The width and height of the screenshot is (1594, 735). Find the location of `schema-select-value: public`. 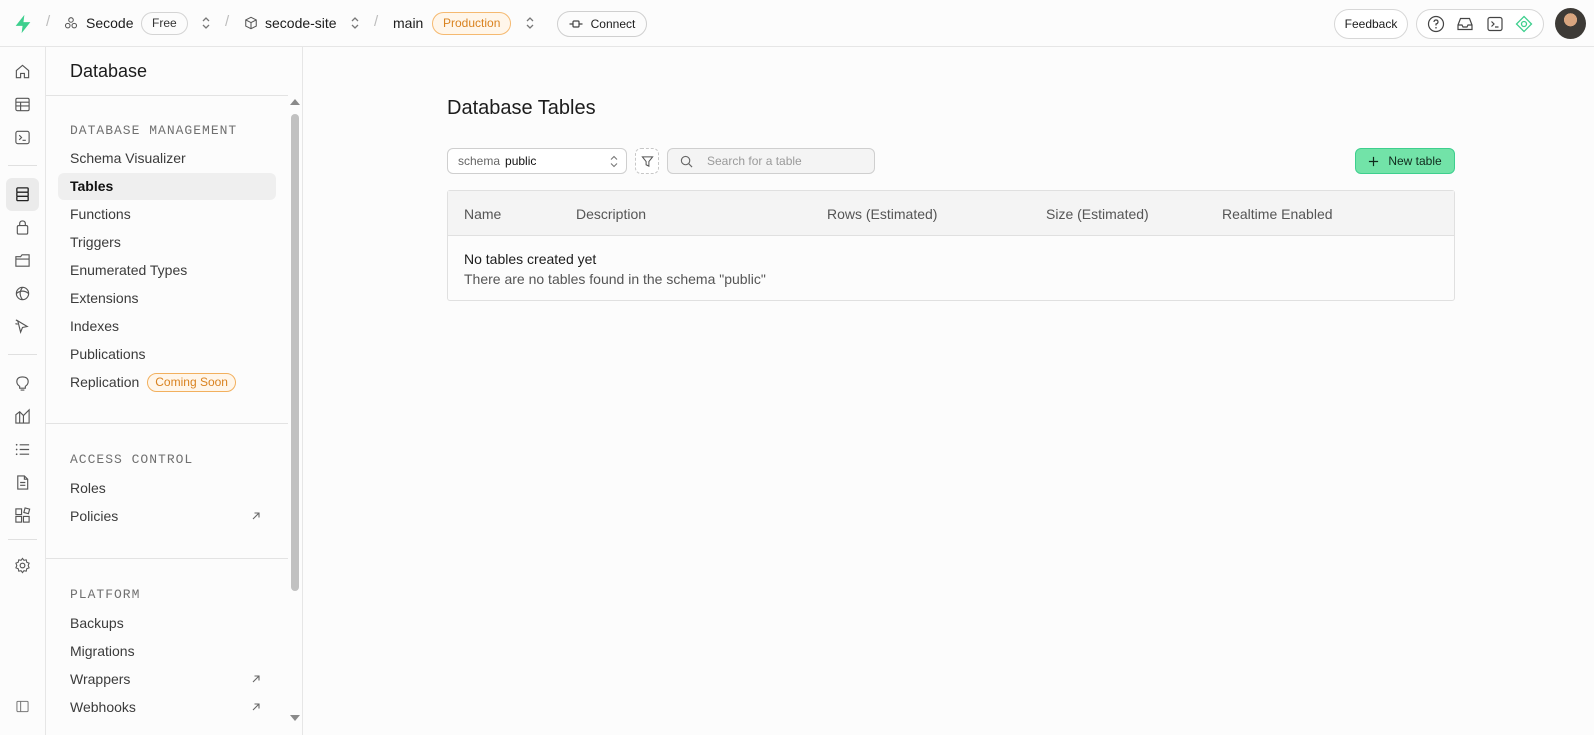

schema-select-value: public is located at coordinates (521, 161).